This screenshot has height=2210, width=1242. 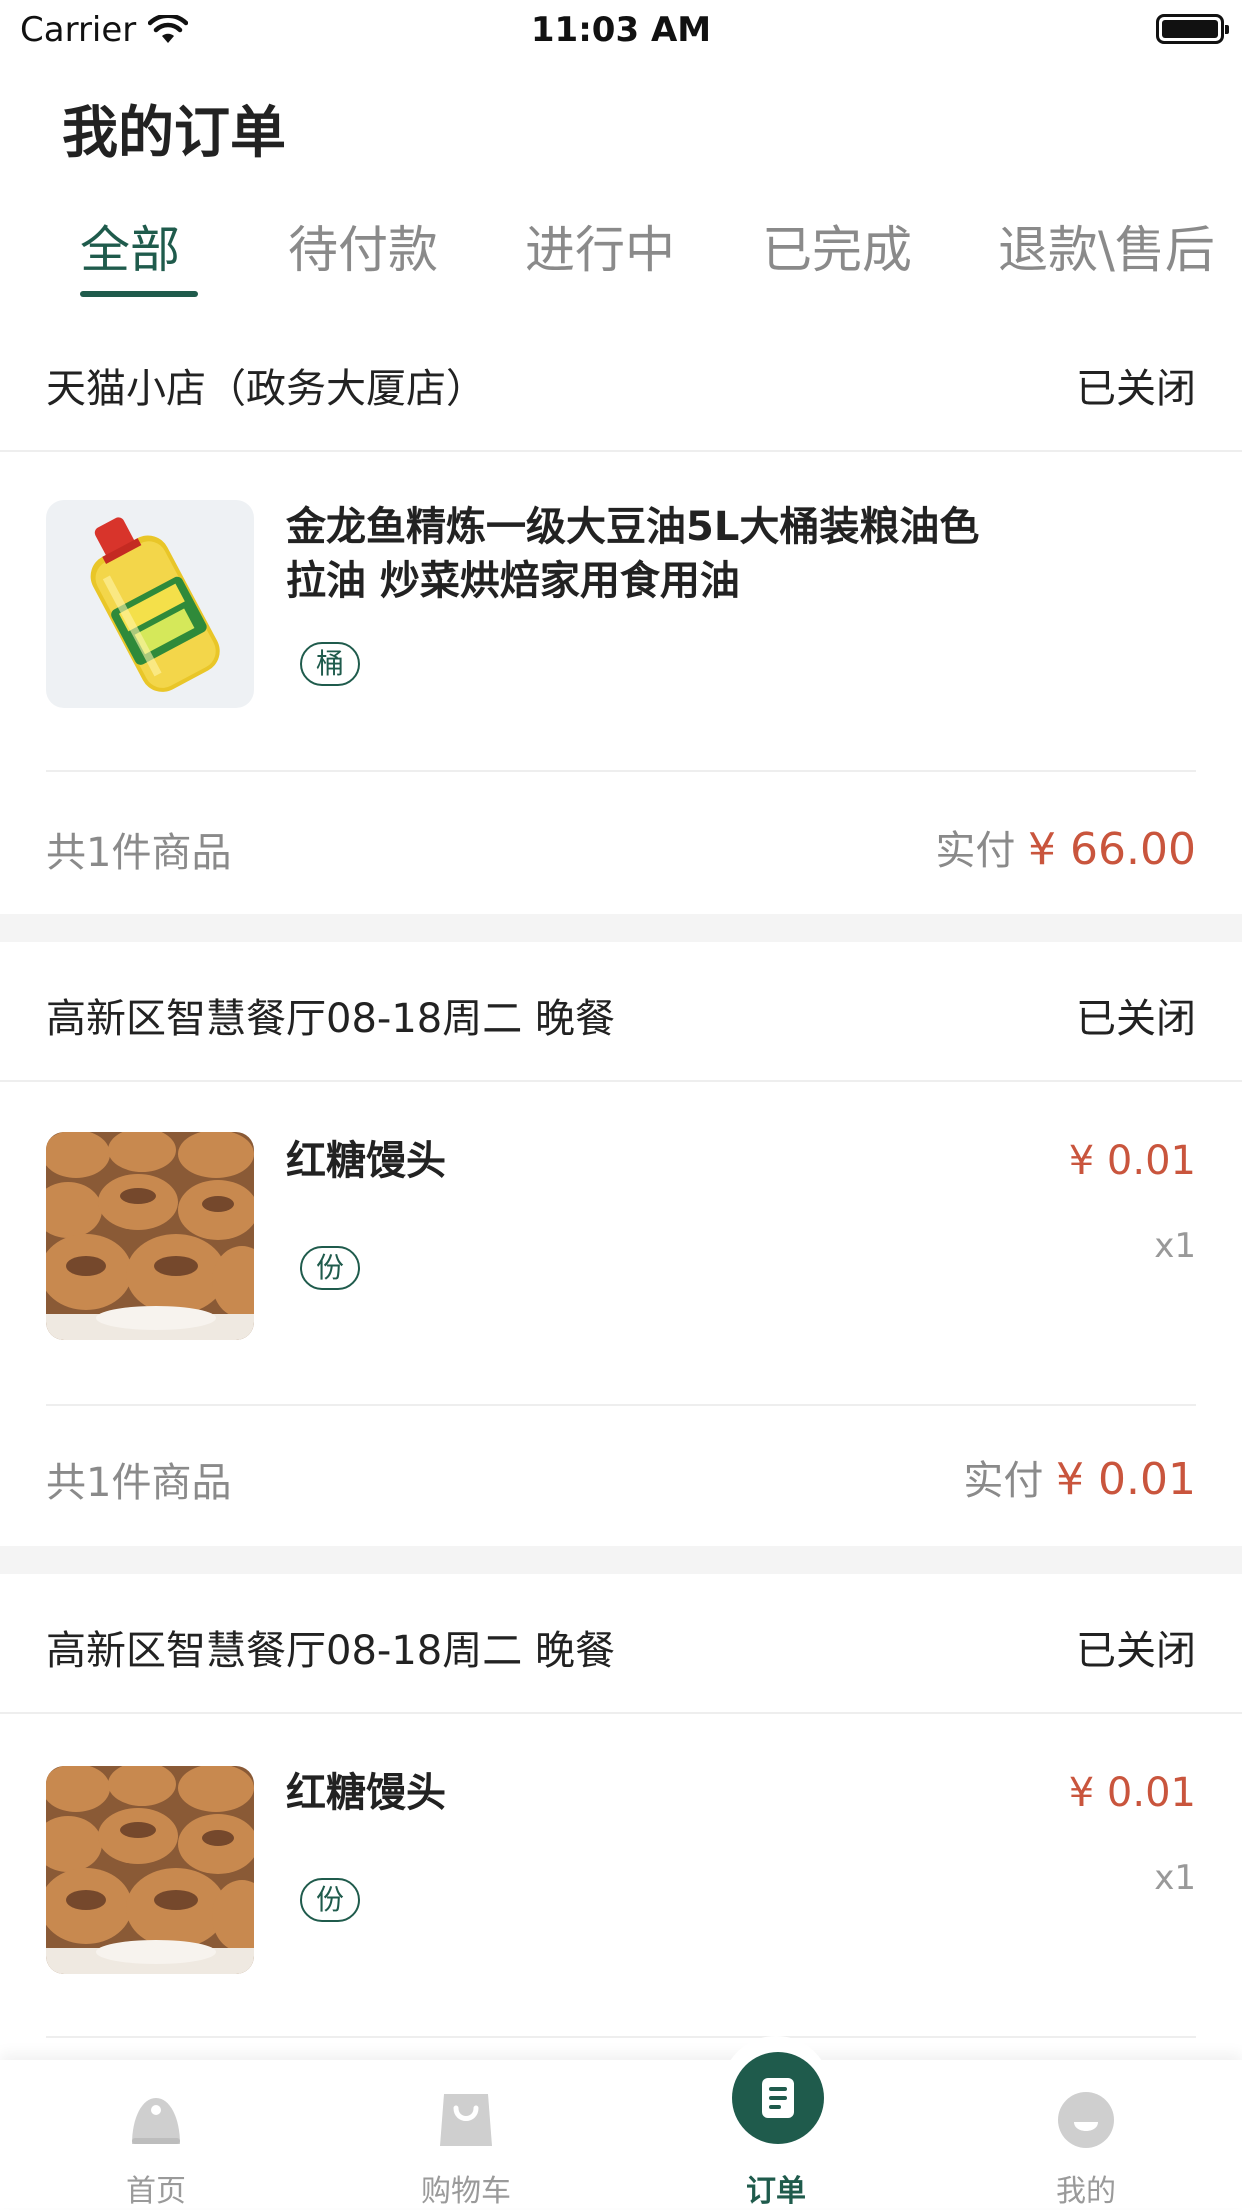 What do you see at coordinates (1086, 2120) in the screenshot?
I see `profile-icon` at bounding box center [1086, 2120].